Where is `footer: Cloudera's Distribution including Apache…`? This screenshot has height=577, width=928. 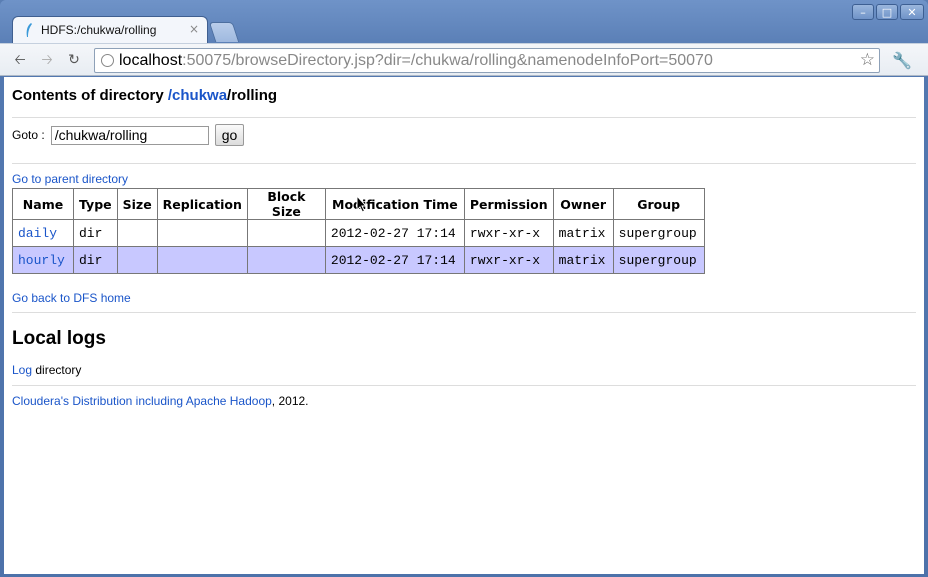 footer: Cloudera's Distribution including Apache… is located at coordinates (160, 401).